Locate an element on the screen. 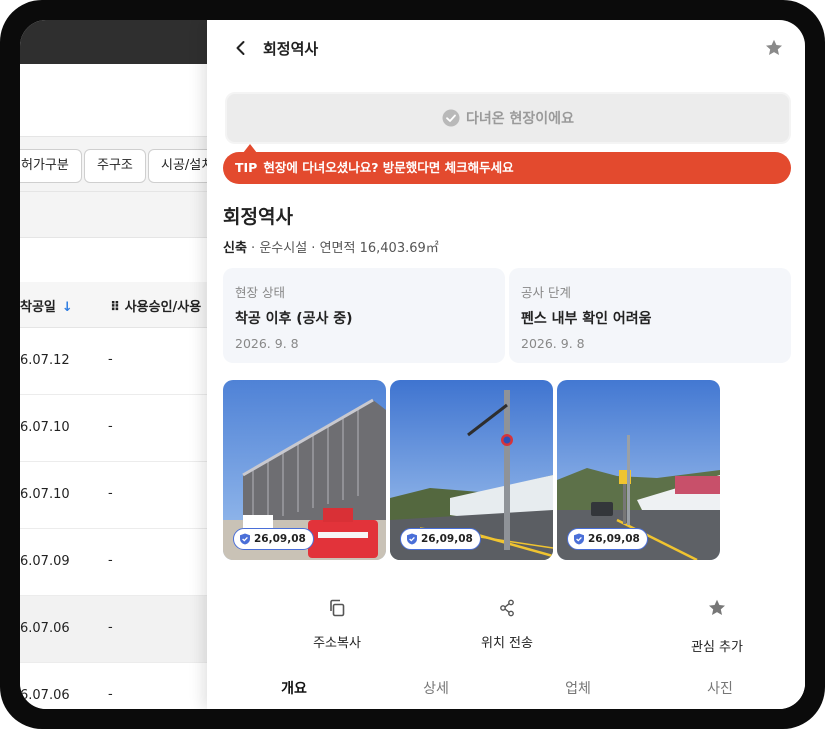 The height and width of the screenshot is (729, 825). site-area: 16,403.69㎡ is located at coordinates (399, 248).